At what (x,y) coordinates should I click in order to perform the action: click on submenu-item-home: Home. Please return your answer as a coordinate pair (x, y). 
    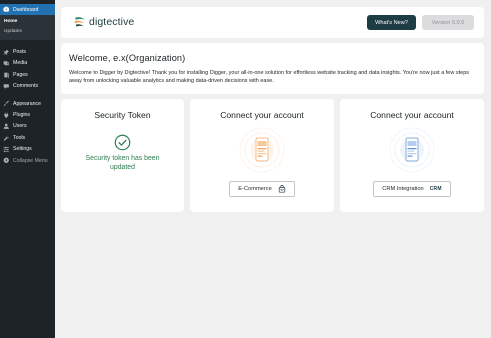
    Looking at the image, I should click on (27, 22).